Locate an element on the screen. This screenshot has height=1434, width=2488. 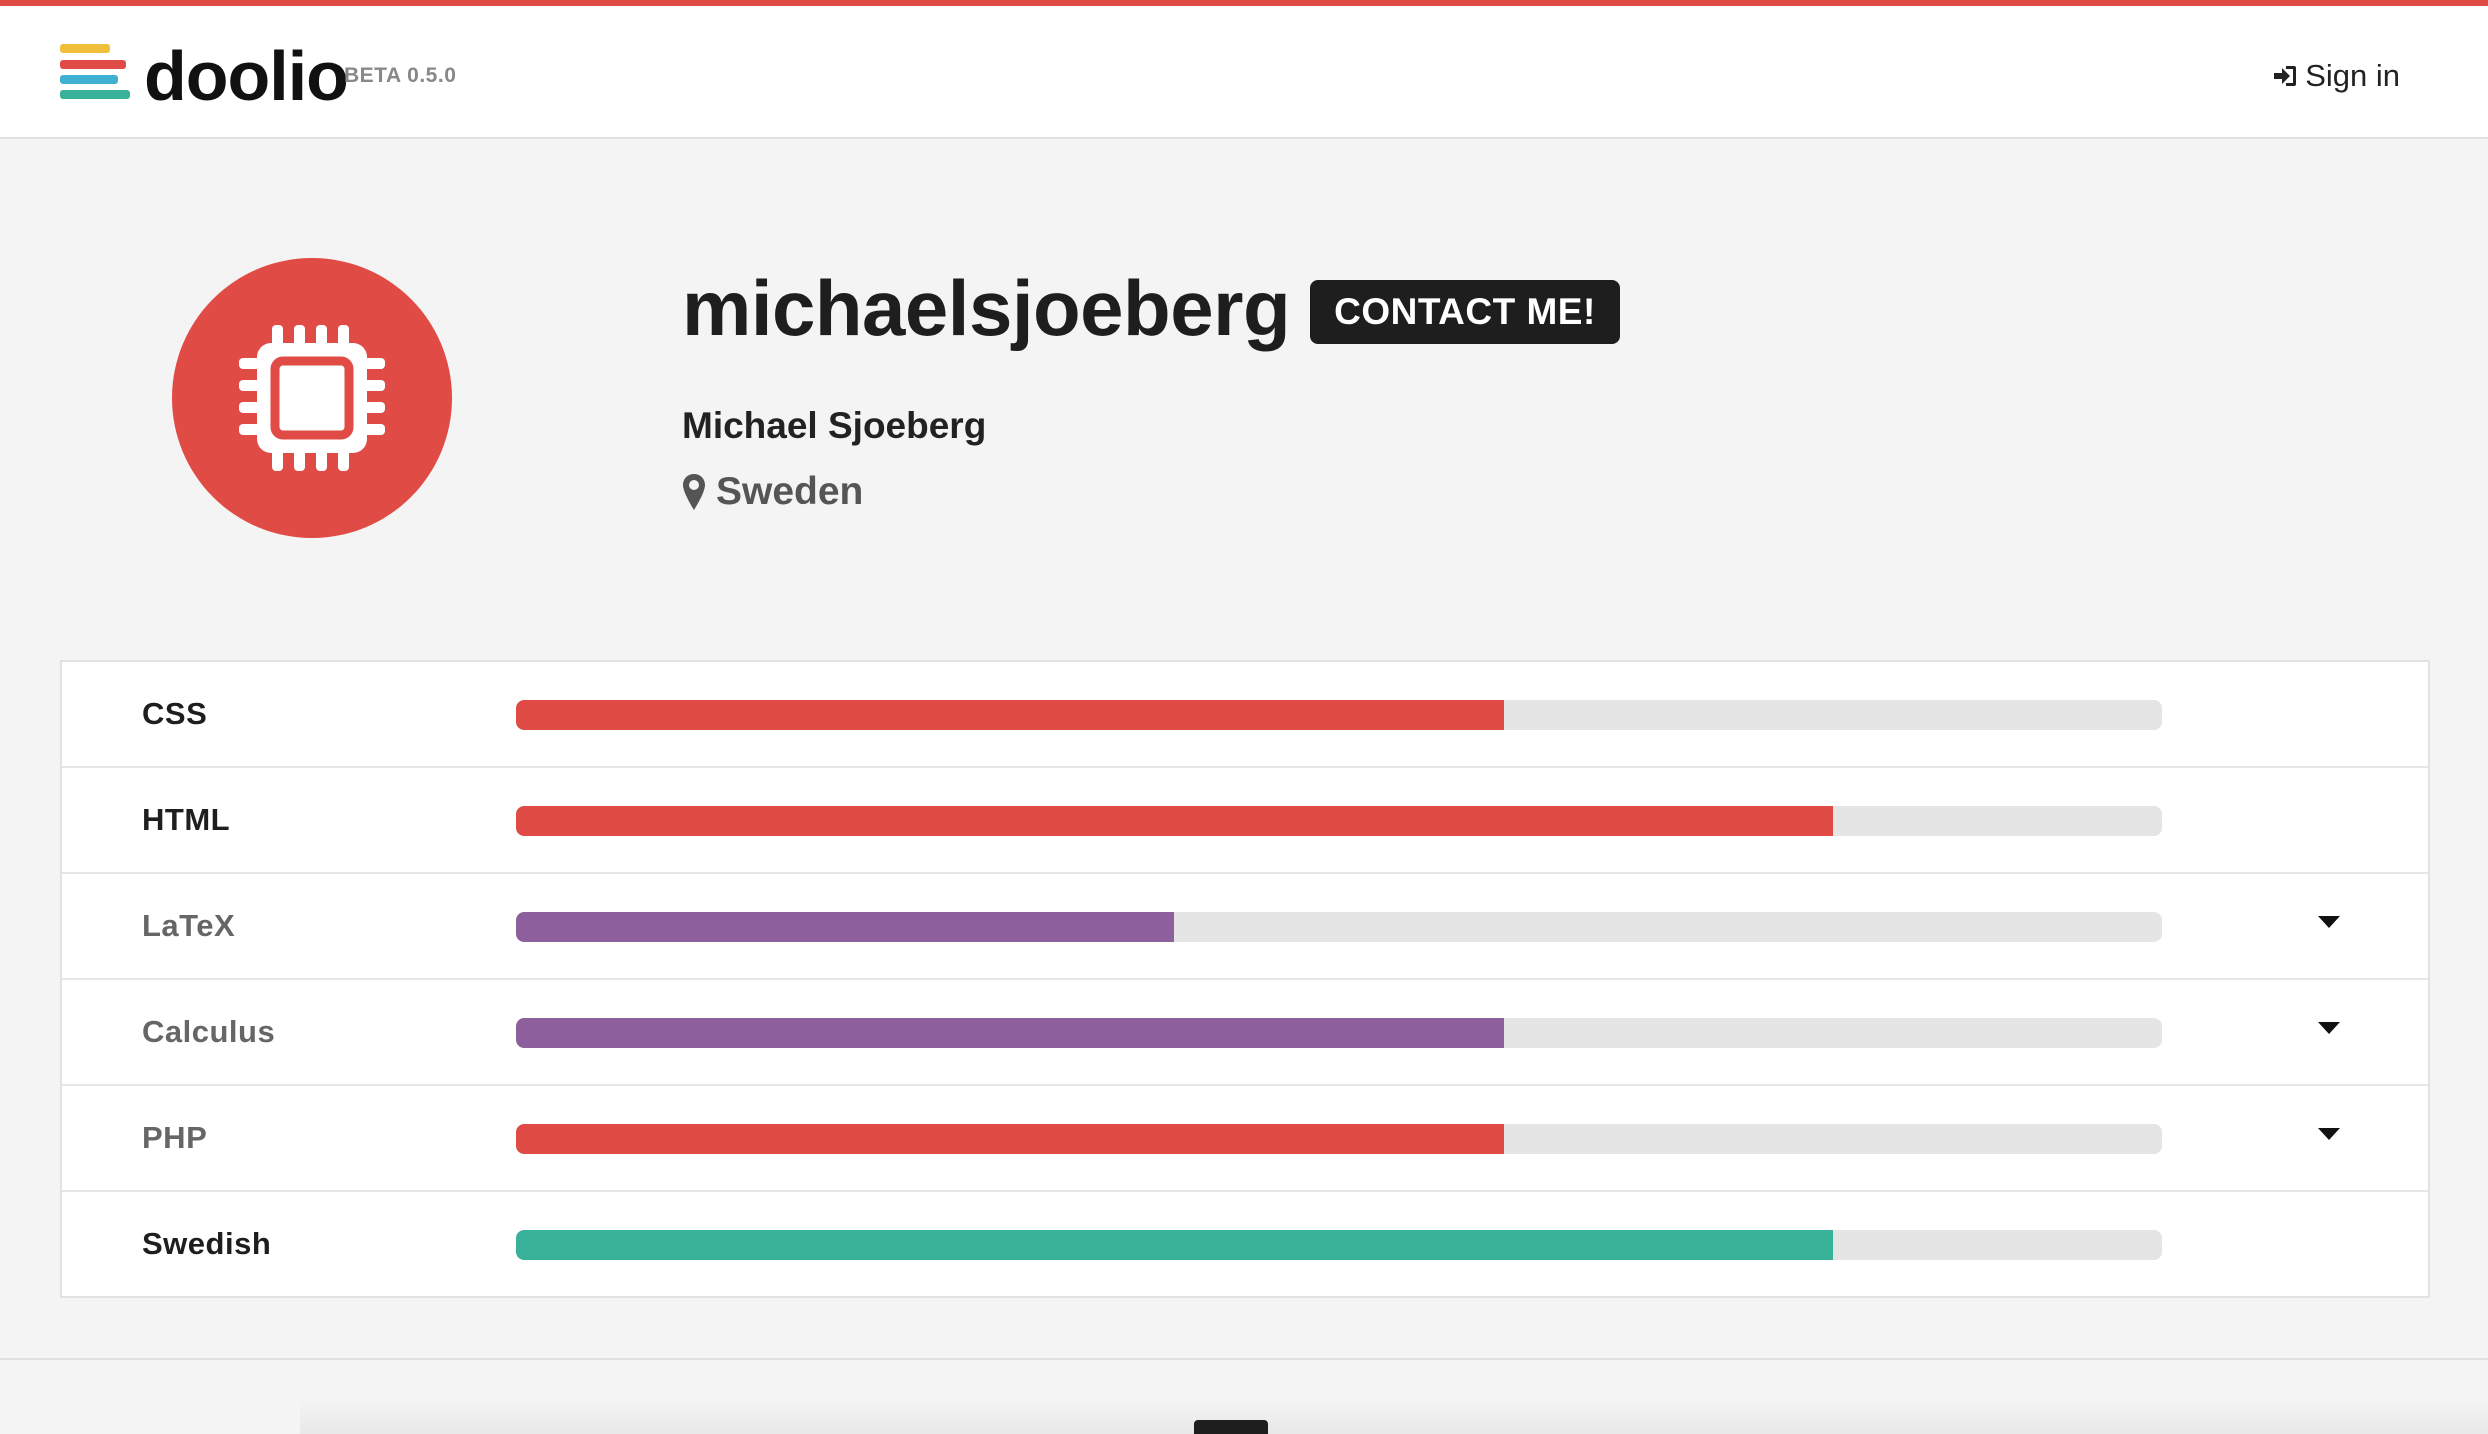
full-name: Michael Sjoeberg is located at coordinates (834, 425).